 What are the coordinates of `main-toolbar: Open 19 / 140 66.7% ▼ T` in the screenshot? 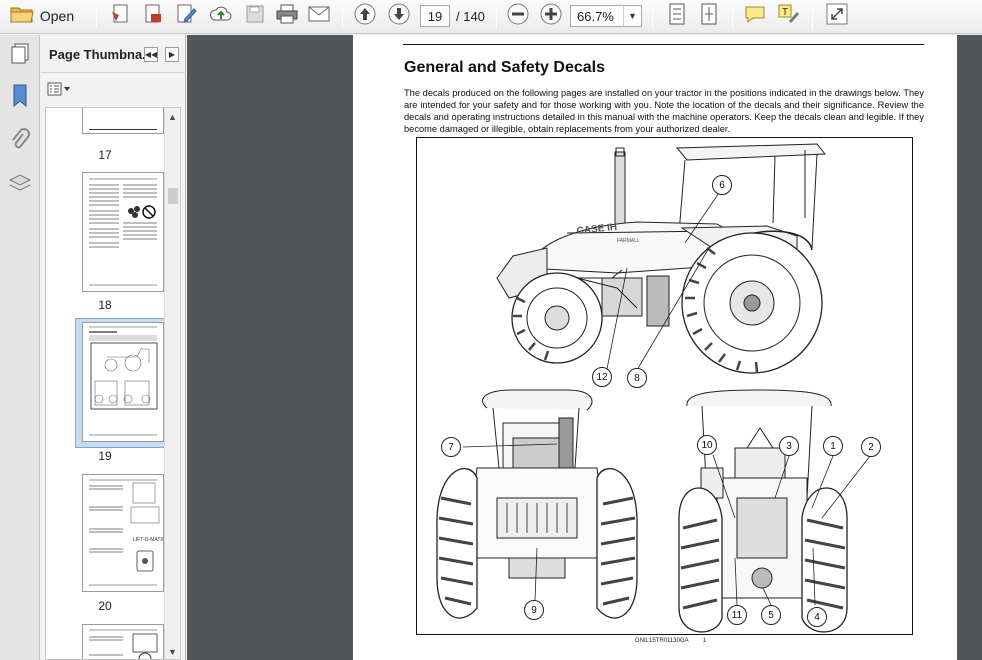 It's located at (491, 17).